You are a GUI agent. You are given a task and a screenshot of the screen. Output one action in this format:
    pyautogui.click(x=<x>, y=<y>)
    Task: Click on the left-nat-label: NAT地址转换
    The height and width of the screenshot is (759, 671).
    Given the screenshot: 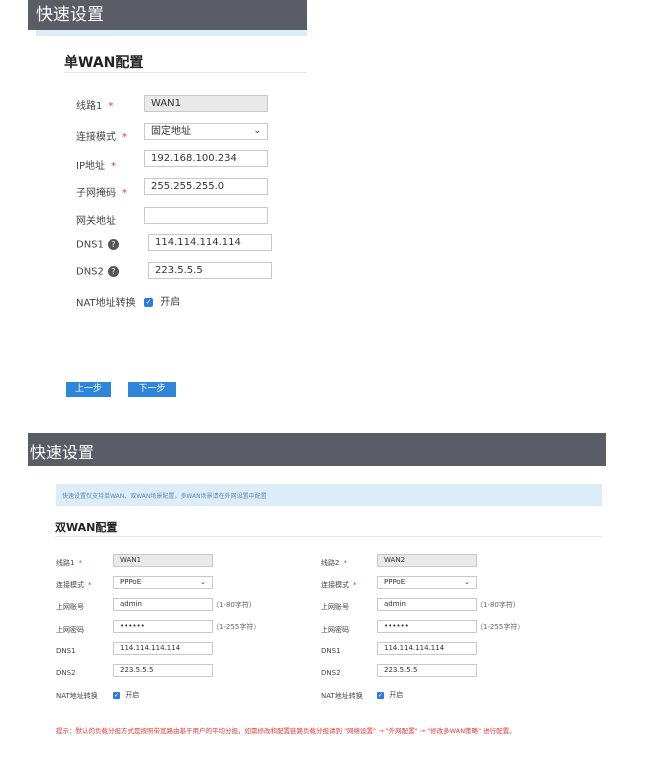 What is the action you would take?
    pyautogui.click(x=77, y=696)
    